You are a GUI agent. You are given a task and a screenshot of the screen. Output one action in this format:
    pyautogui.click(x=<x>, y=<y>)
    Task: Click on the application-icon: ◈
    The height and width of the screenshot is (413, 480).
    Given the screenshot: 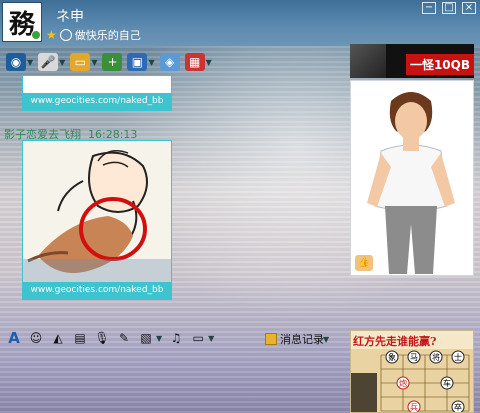 What is the action you would take?
    pyautogui.click(x=169, y=62)
    